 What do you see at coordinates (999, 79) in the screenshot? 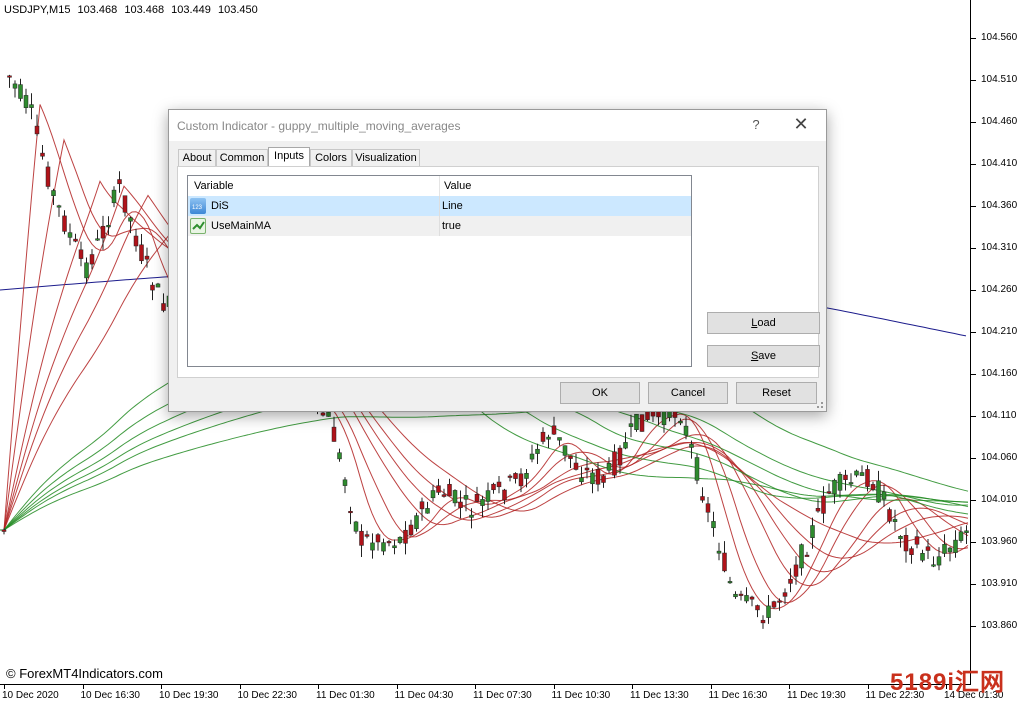
I see `price-label: 104.510` at bounding box center [999, 79].